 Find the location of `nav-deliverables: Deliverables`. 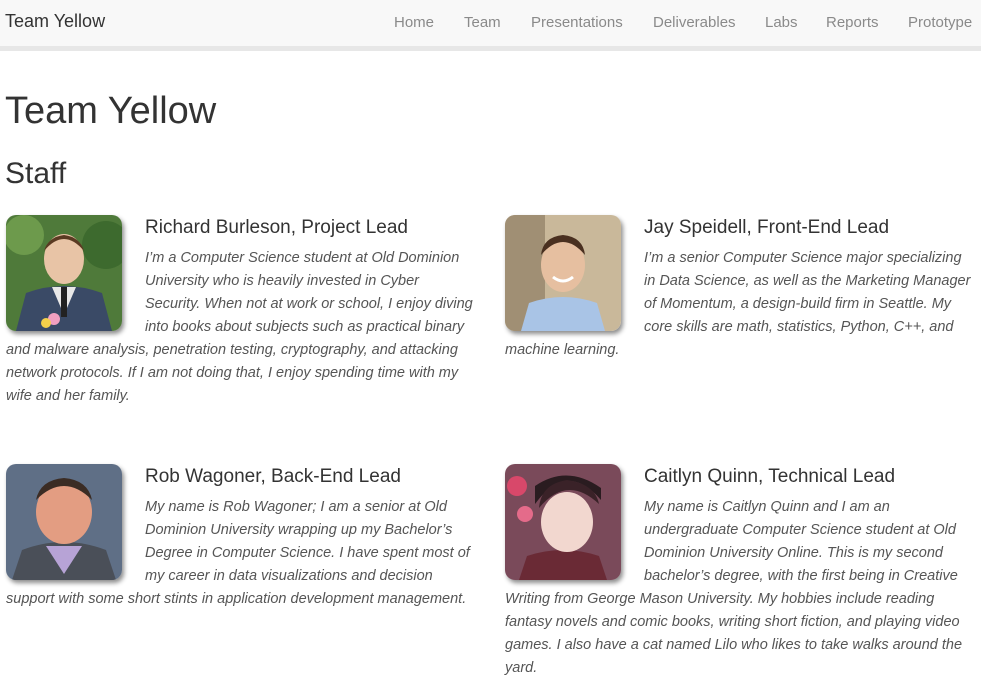

nav-deliverables: Deliverables is located at coordinates (694, 22).